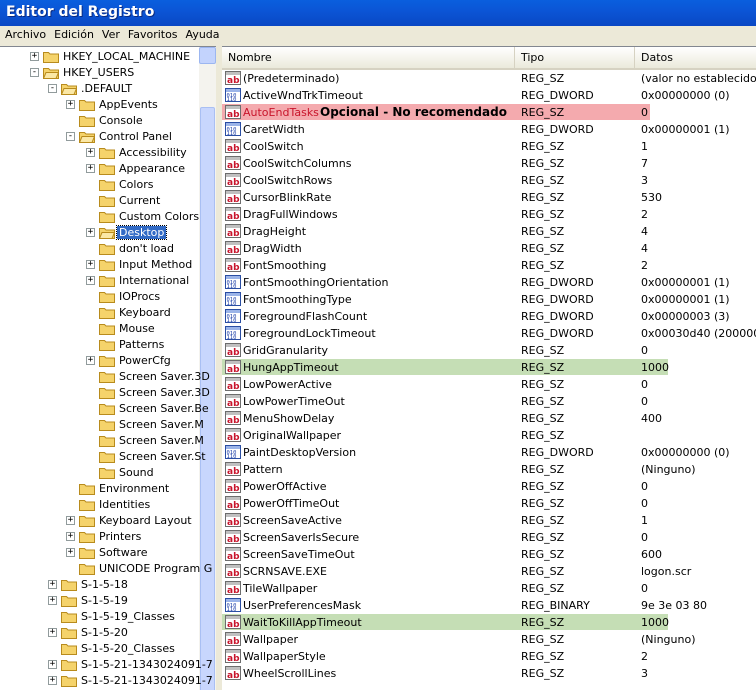 This screenshot has height=690, width=756. What do you see at coordinates (99, 249) in the screenshot?
I see `tree-node: don't load` at bounding box center [99, 249].